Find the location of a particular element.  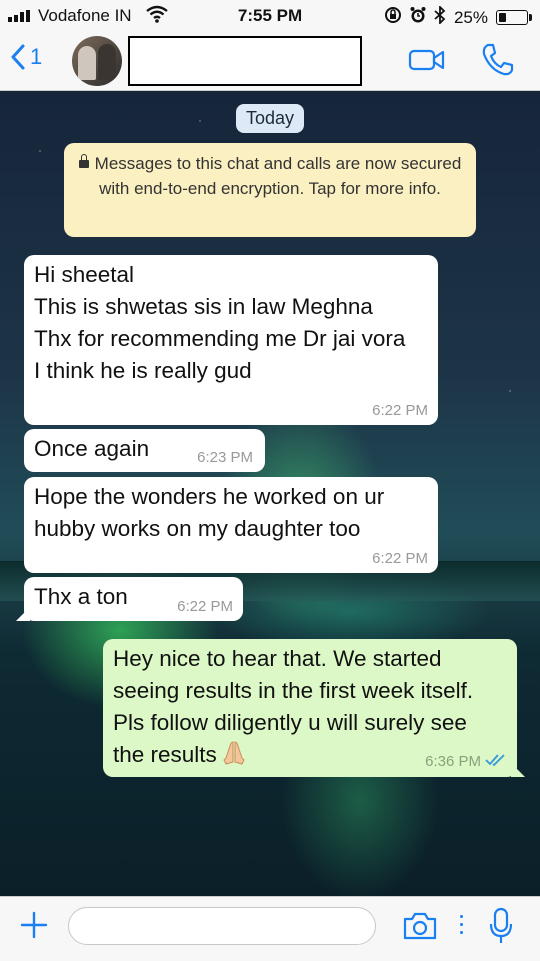

date-separator: Today is located at coordinates (270, 118).